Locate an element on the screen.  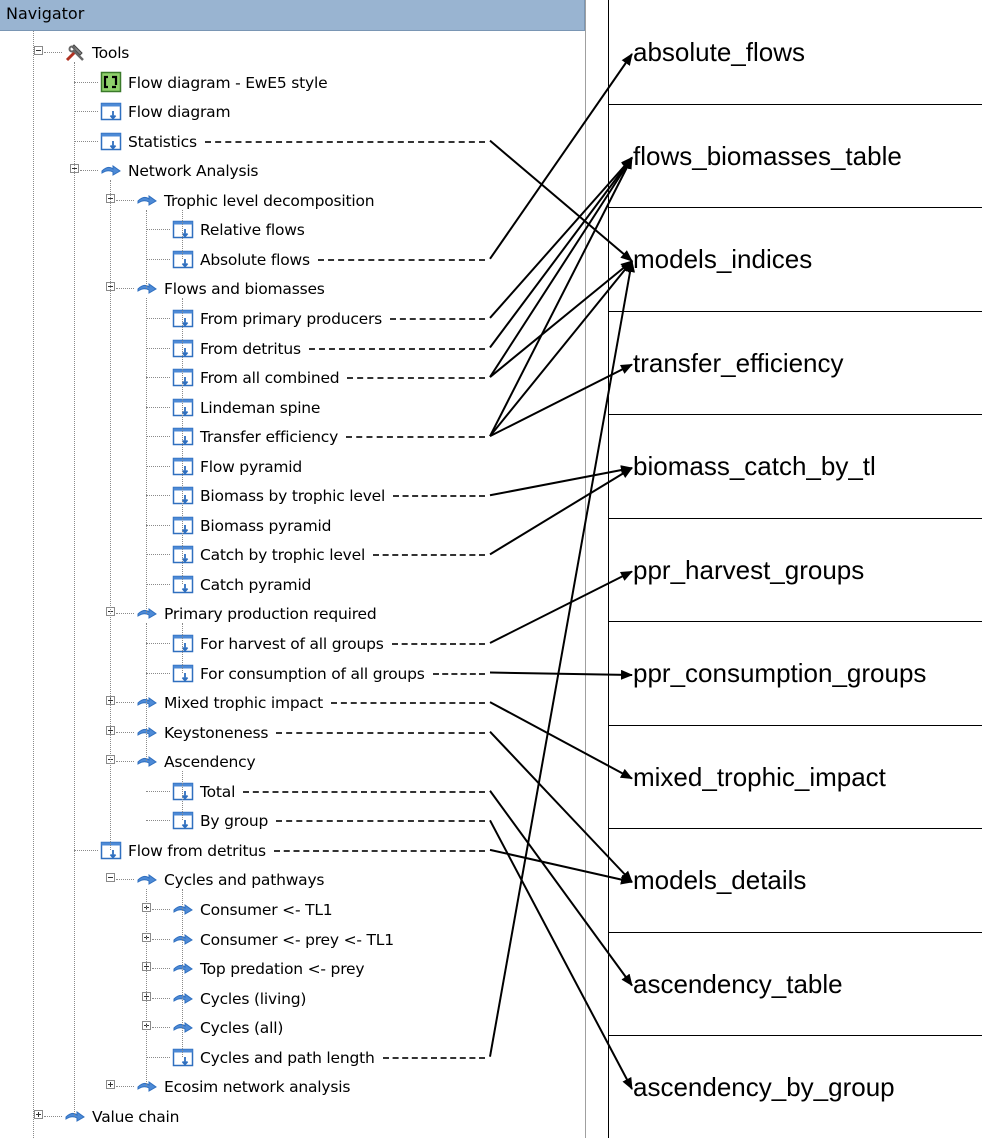
tree-item-ecosim-network-analysis: Ecosim network analysis is located at coordinates (292, 1086).